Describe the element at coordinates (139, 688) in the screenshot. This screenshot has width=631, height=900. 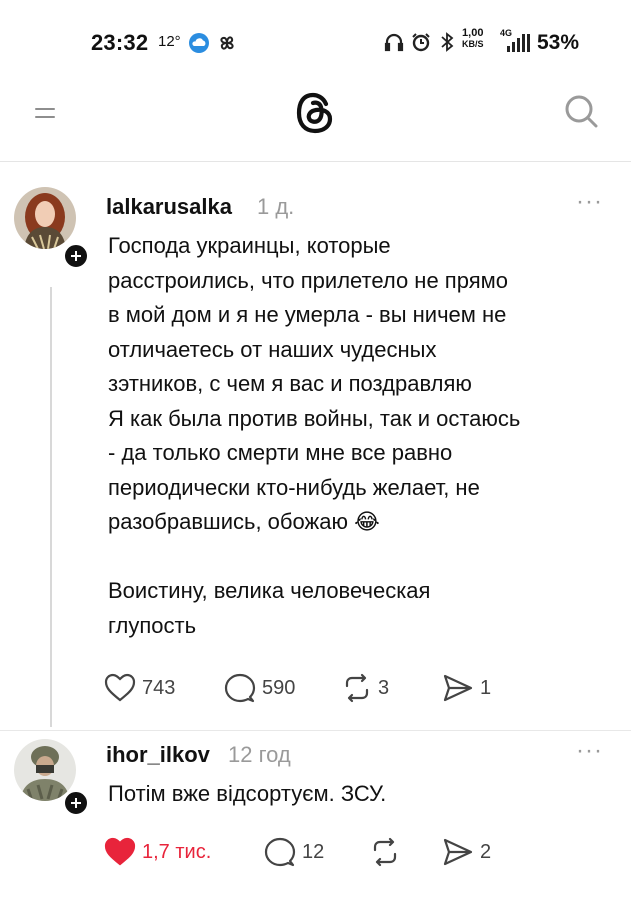
I see `like-button: 743` at that location.